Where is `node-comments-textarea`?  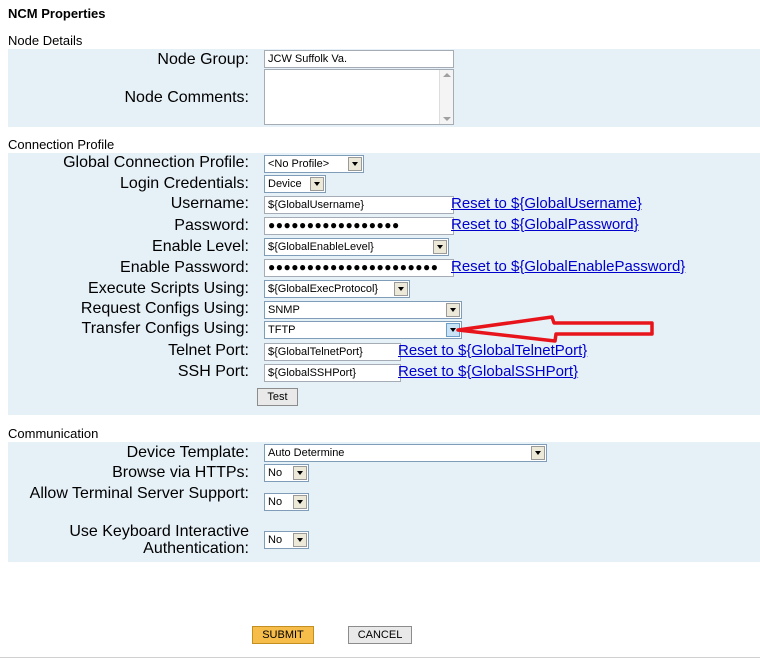 node-comments-textarea is located at coordinates (359, 97).